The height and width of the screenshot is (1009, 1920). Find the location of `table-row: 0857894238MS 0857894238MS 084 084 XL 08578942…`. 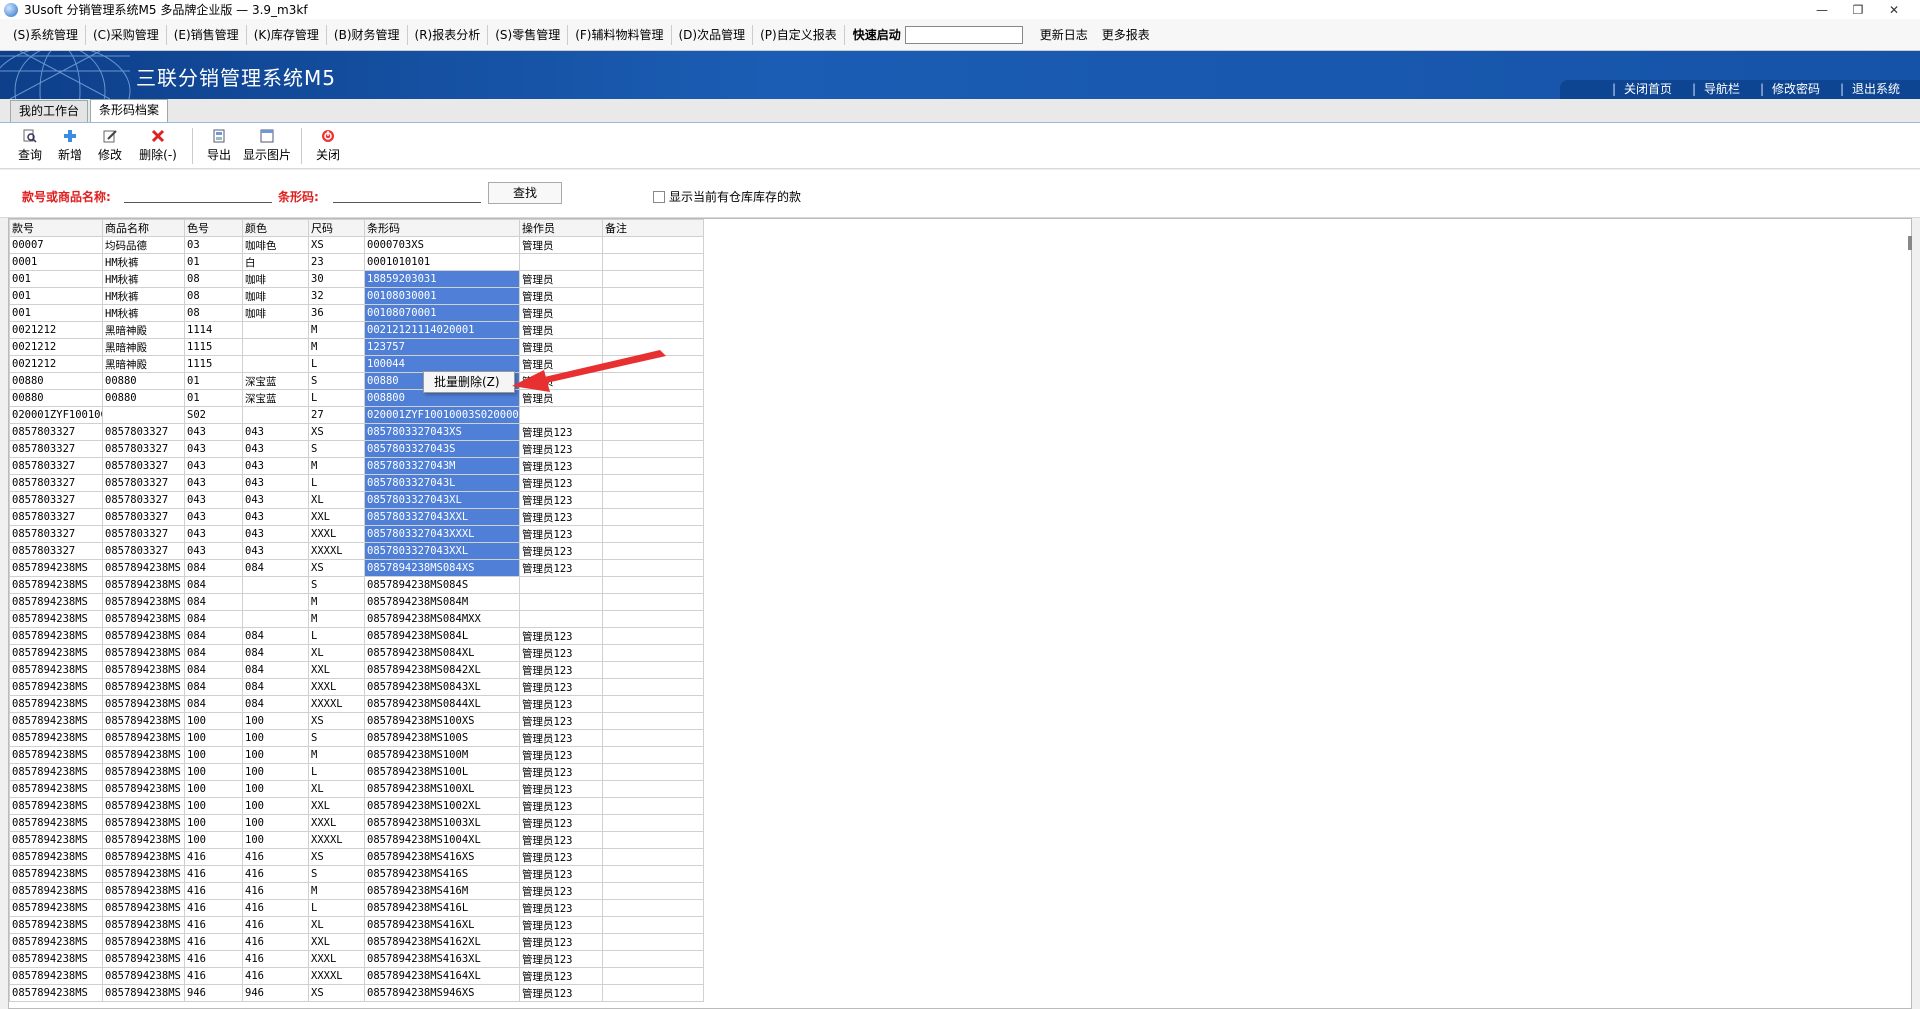

table-row: 0857894238MS 0857894238MS 084 084 XL 08578942… is located at coordinates (356, 653).